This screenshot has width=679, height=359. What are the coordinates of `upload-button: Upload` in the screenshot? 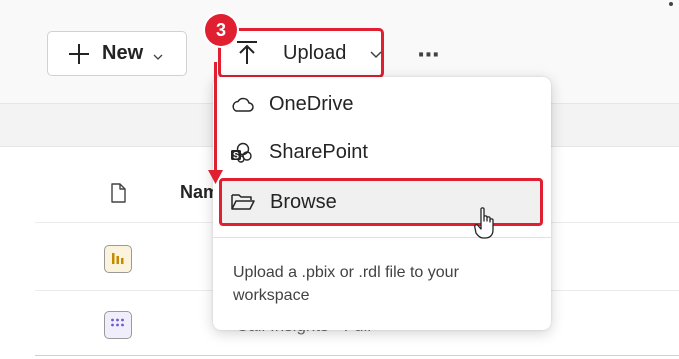 It's located at (301, 53).